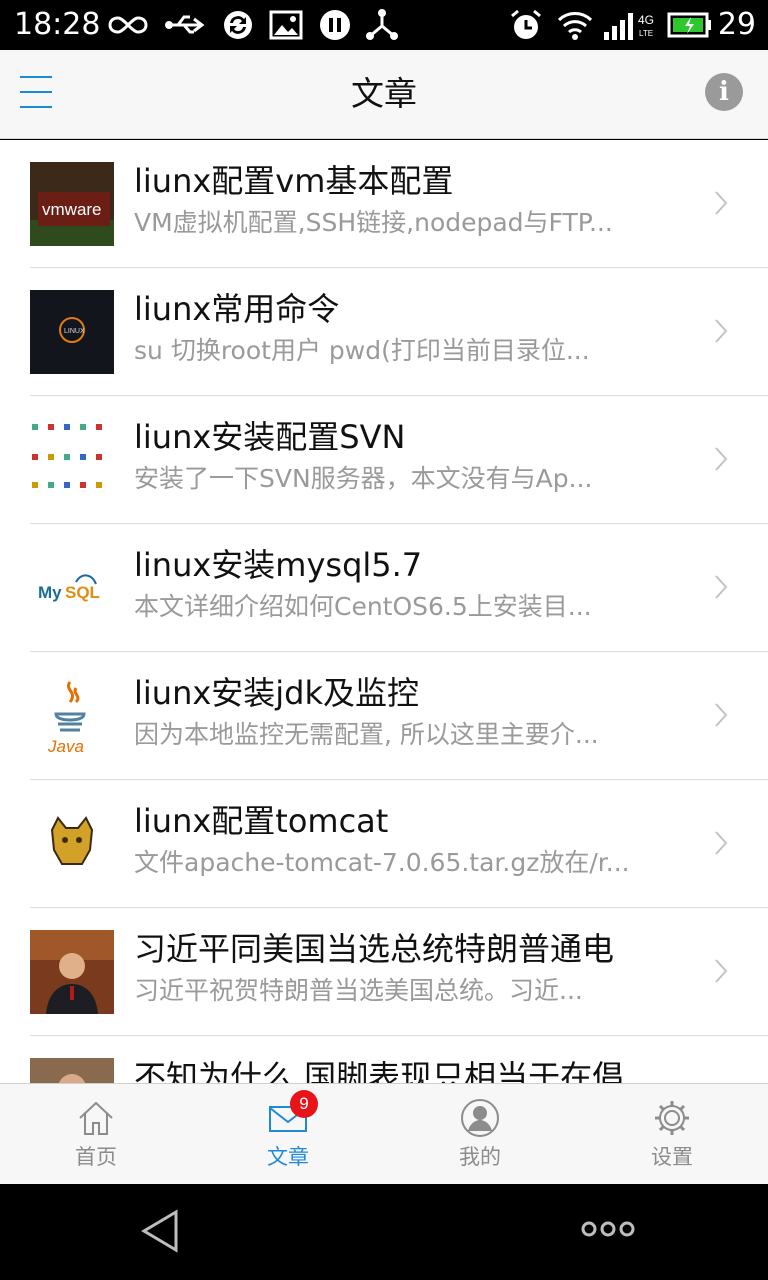  What do you see at coordinates (270, 437) in the screenshot?
I see `article-title: liunx安装配置SVN` at bounding box center [270, 437].